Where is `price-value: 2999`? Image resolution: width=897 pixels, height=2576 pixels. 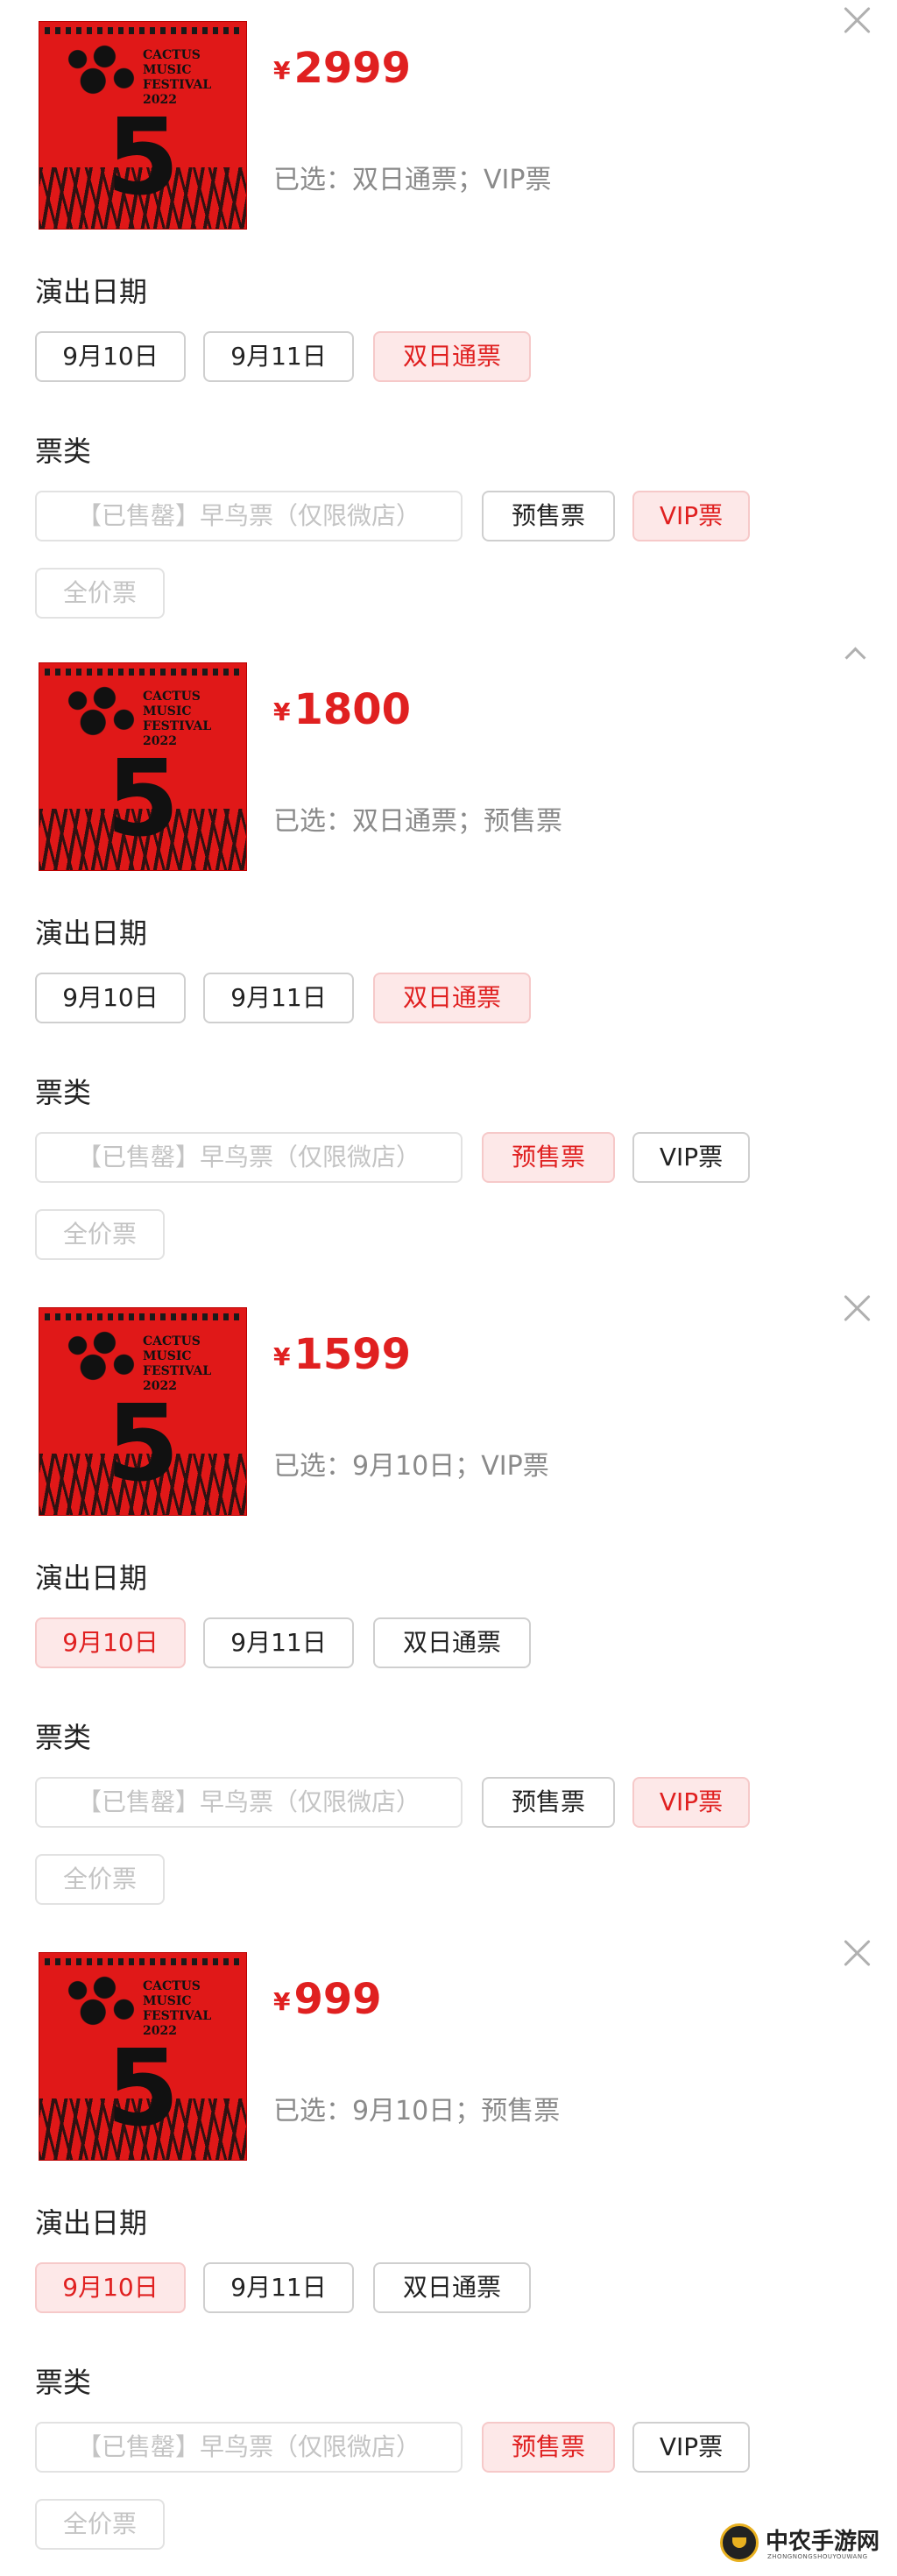
price-value: 2999 is located at coordinates (352, 68).